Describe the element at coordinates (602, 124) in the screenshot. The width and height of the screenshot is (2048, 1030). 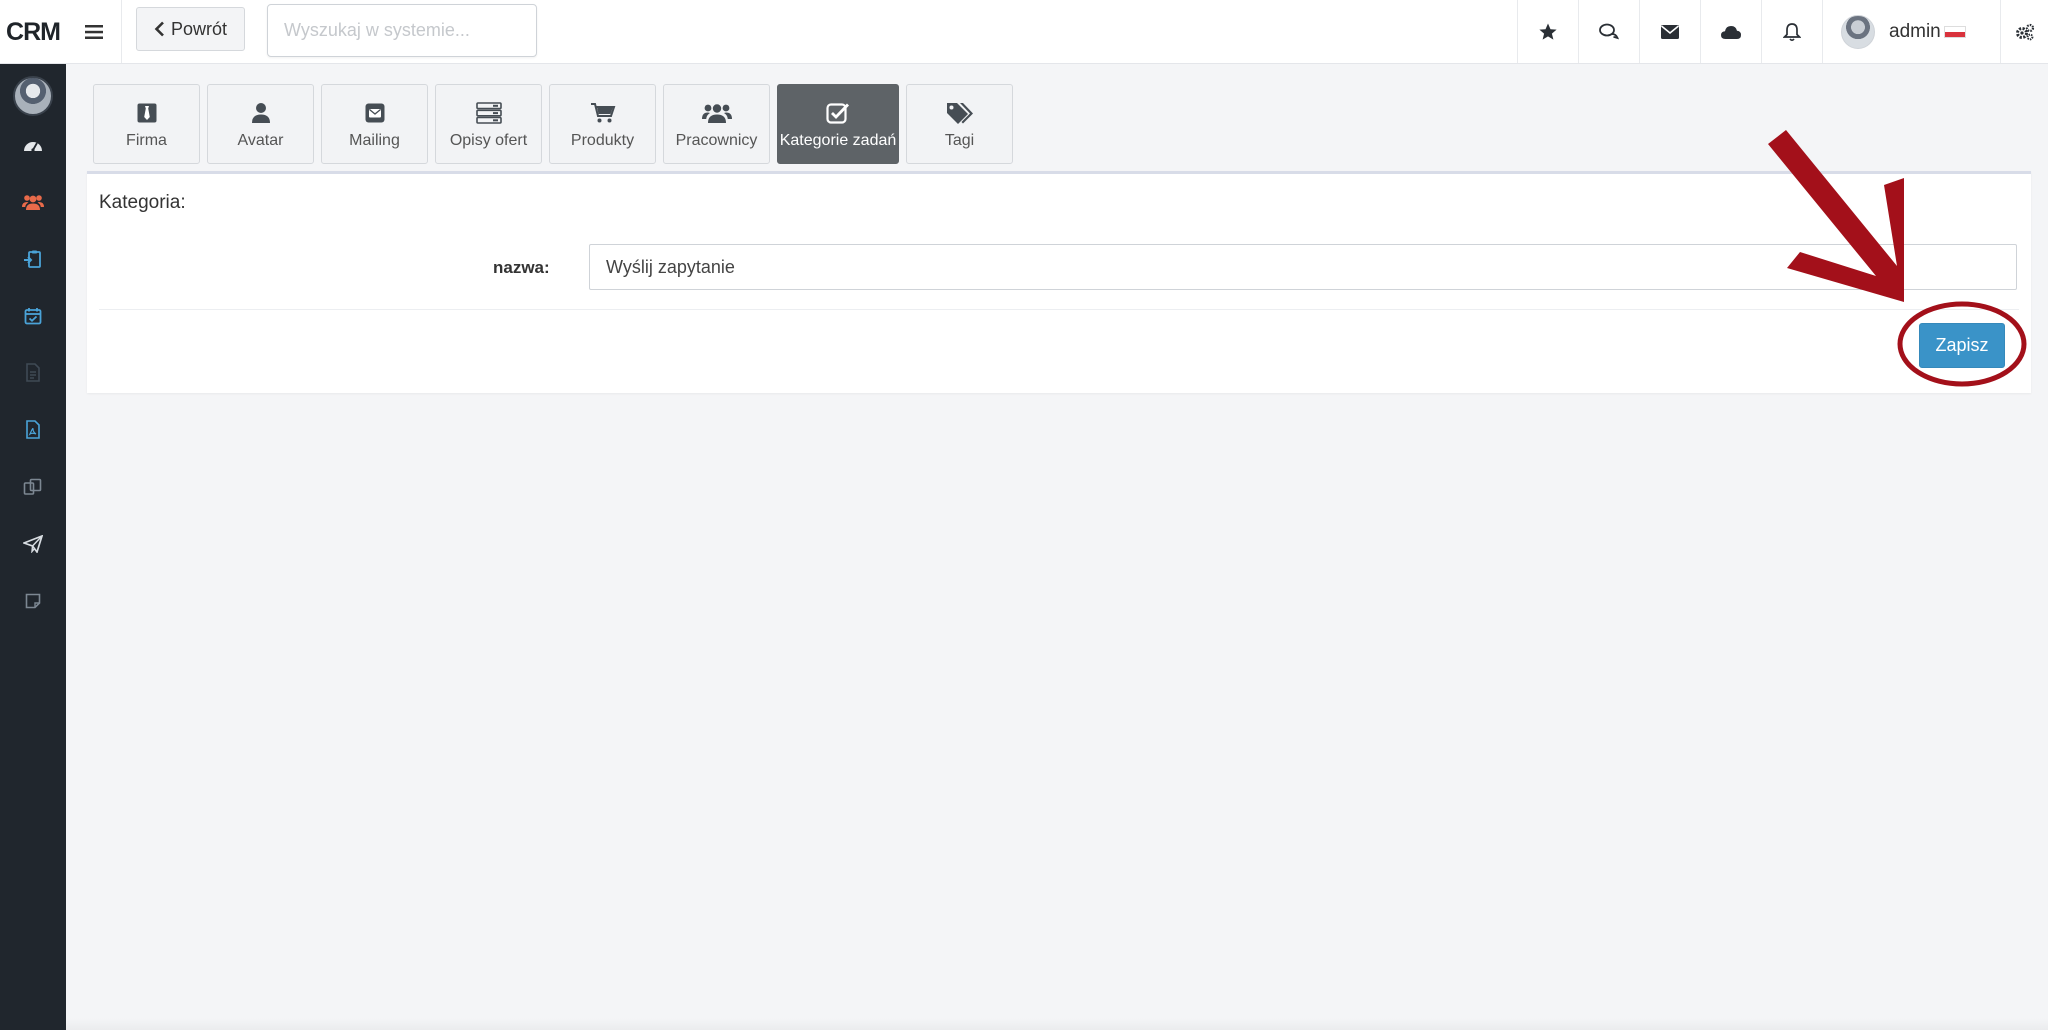
I see `tab-produkty: Produkty` at that location.